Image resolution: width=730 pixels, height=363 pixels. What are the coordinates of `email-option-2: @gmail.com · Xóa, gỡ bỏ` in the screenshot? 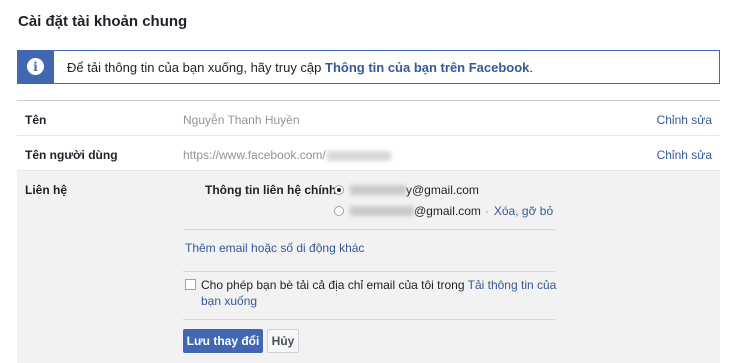 It's located at (443, 211).